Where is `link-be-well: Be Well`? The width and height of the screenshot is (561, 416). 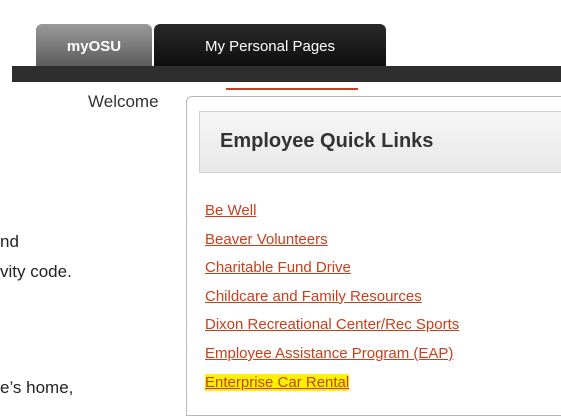 link-be-well: Be Well is located at coordinates (332, 211).